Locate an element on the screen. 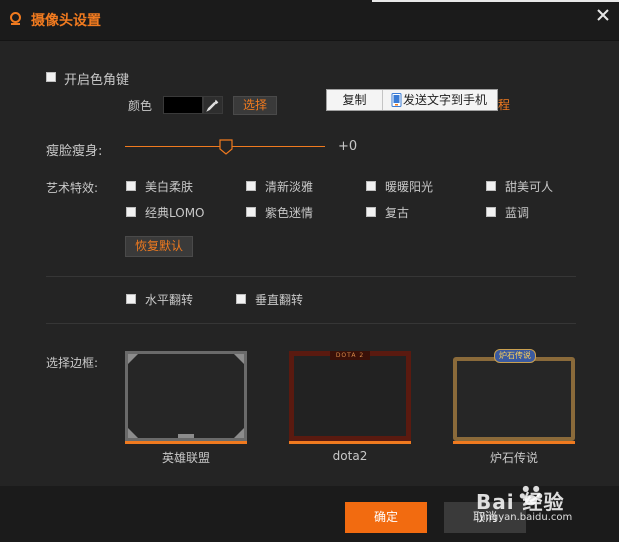 The width and height of the screenshot is (619, 542). color-label: 颜色 is located at coordinates (140, 106).